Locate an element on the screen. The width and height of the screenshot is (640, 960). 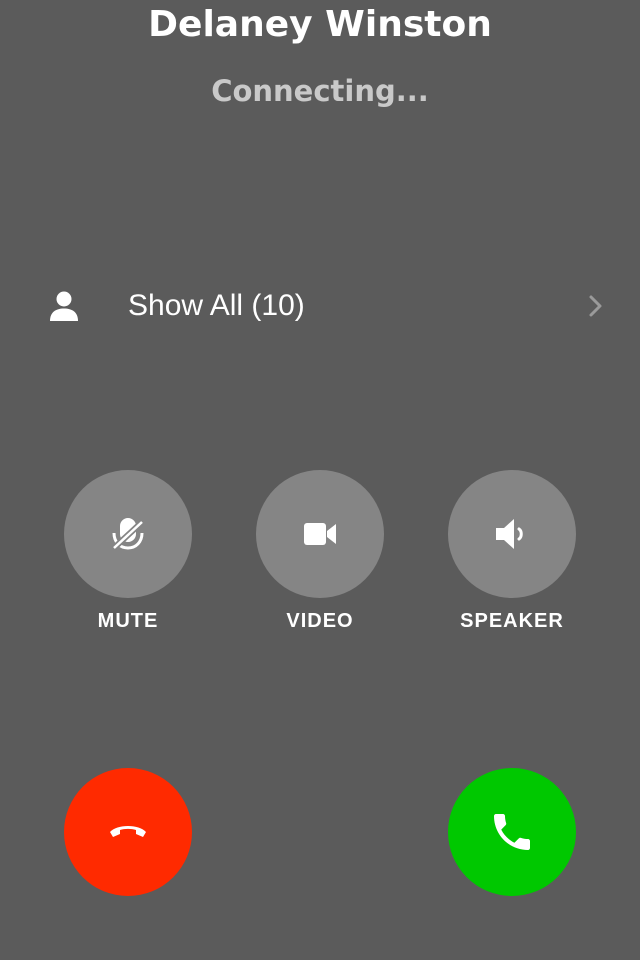
speaker-button is located at coordinates (512, 534).